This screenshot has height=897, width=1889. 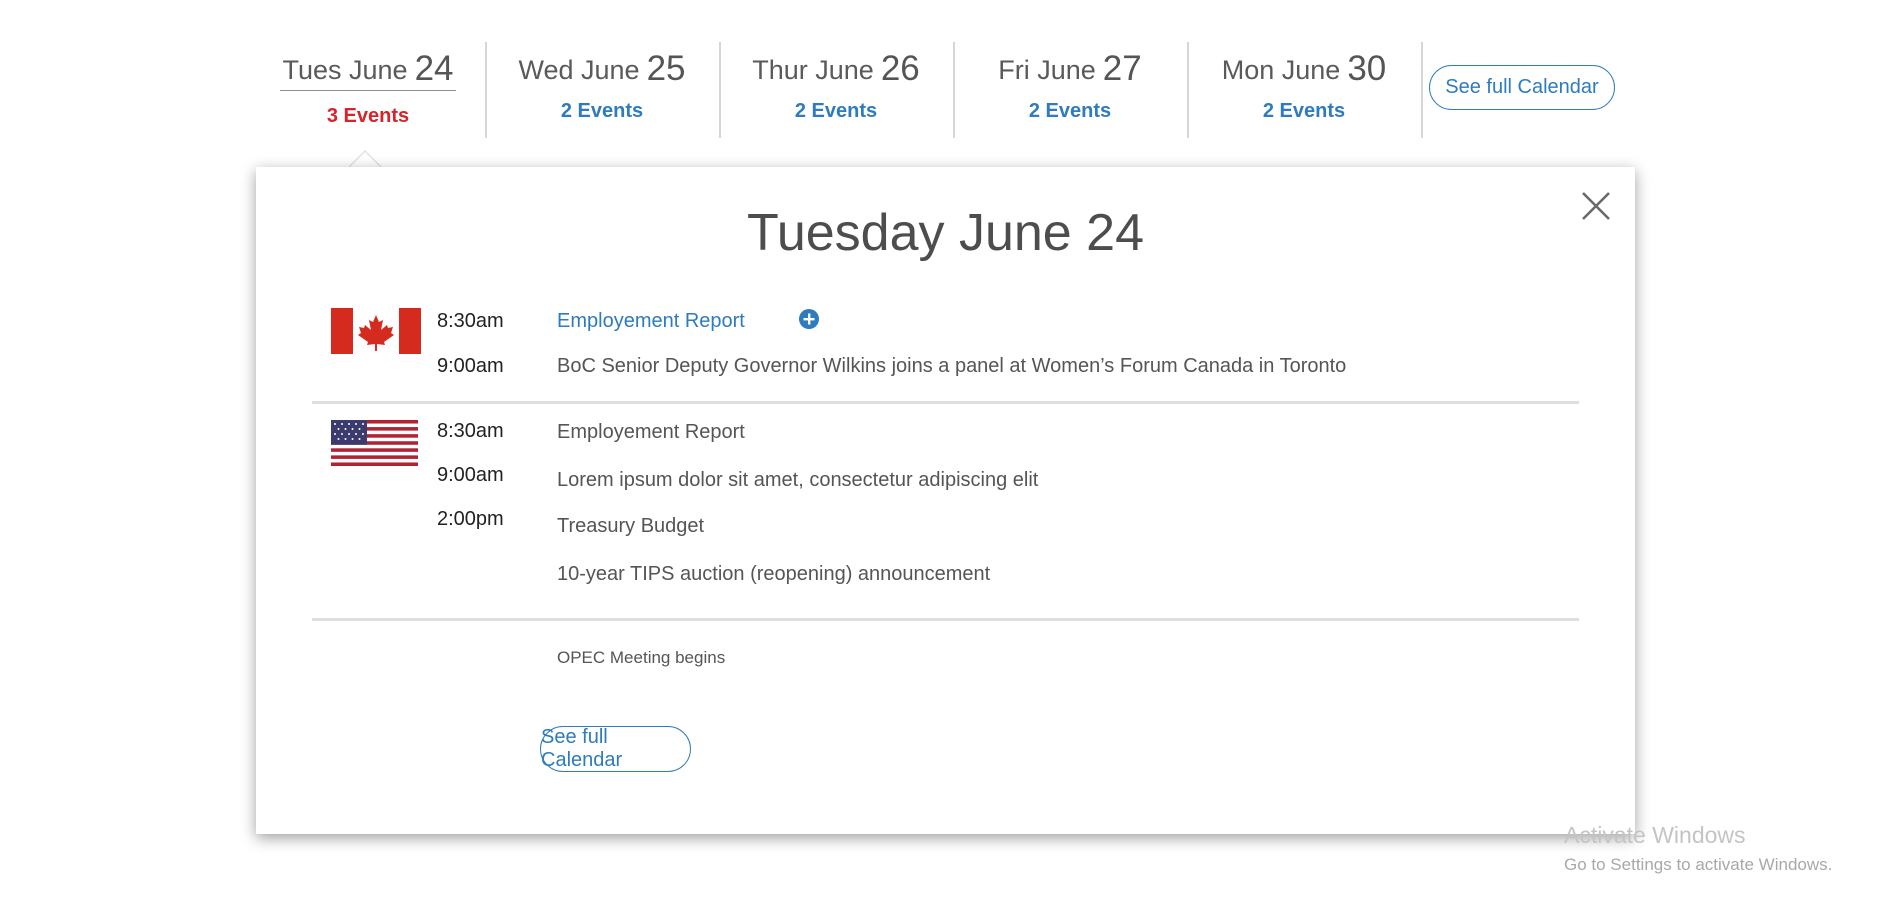 I want to click on watermark-subtitle: Go to Settings to activate Windows., so click(x=1698, y=864).